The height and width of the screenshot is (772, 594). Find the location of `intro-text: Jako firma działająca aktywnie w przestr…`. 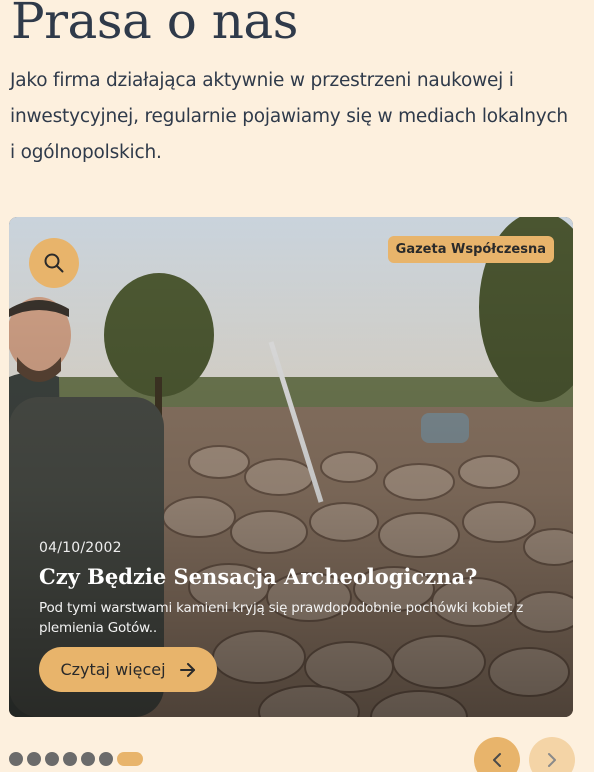

intro-text: Jako firma działająca aktywnie w przestr… is located at coordinates (289, 116).